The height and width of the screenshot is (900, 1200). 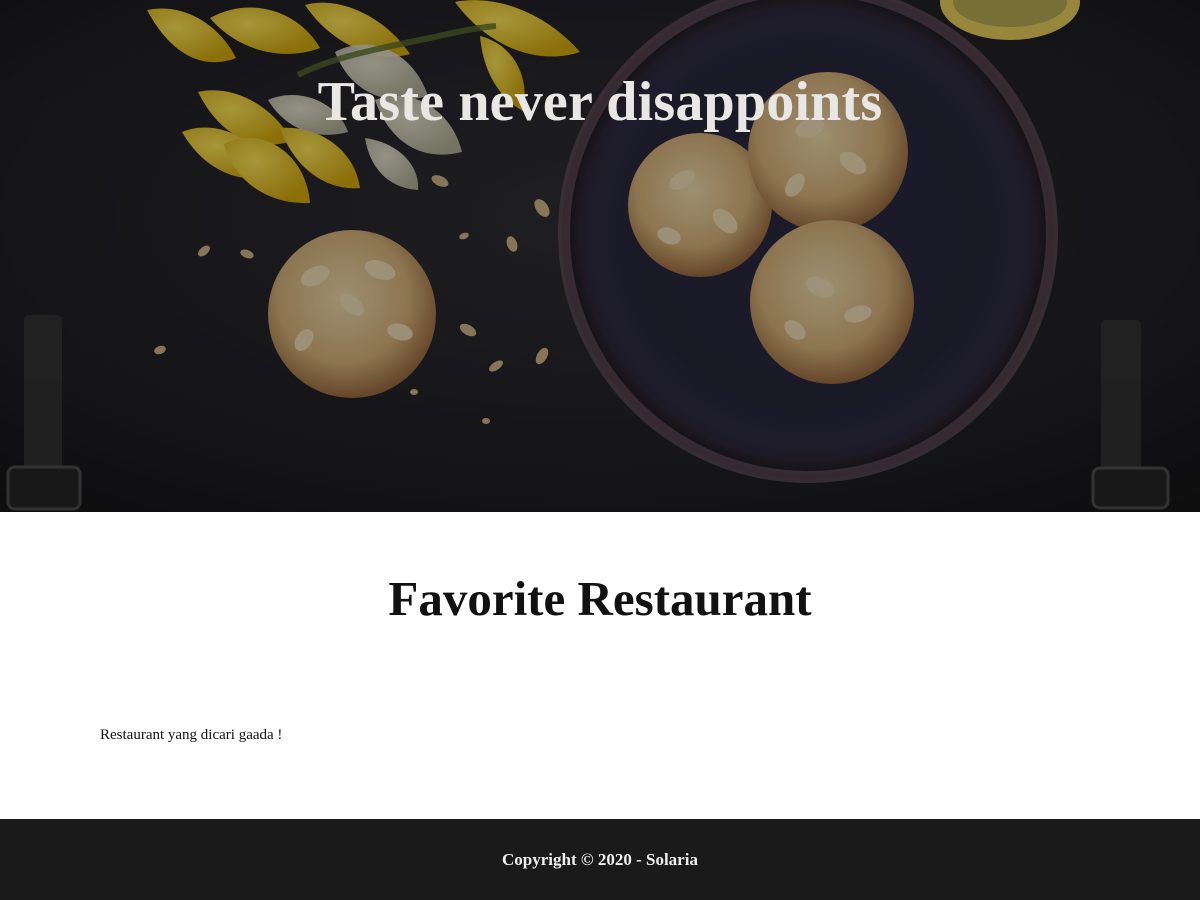 What do you see at coordinates (600, 598) in the screenshot?
I see `page-title: Favorite Restaurant` at bounding box center [600, 598].